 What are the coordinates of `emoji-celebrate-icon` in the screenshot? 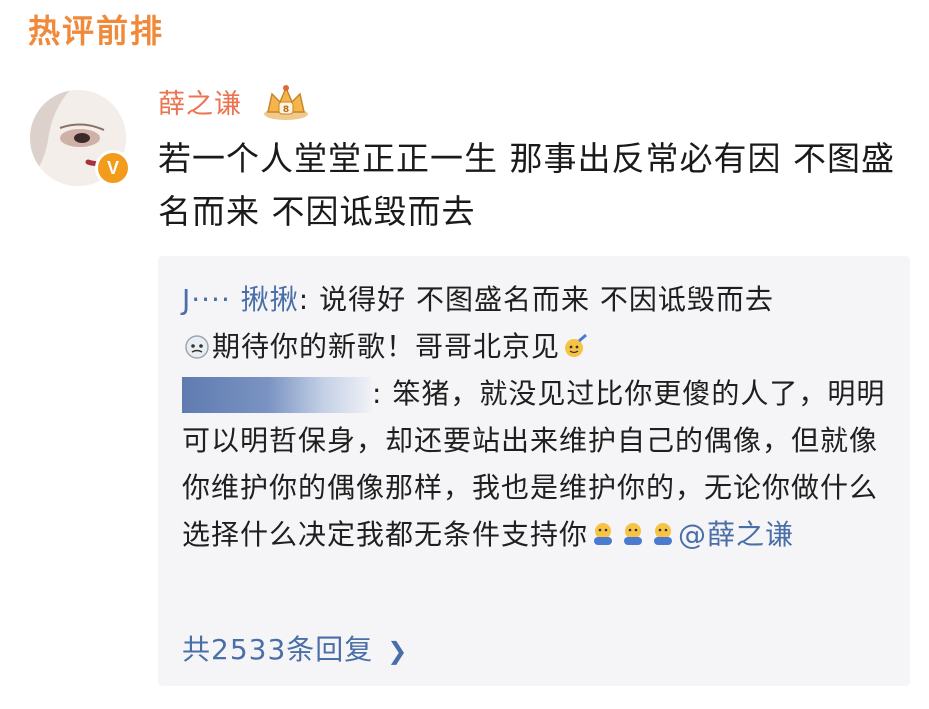 It's located at (576, 345).